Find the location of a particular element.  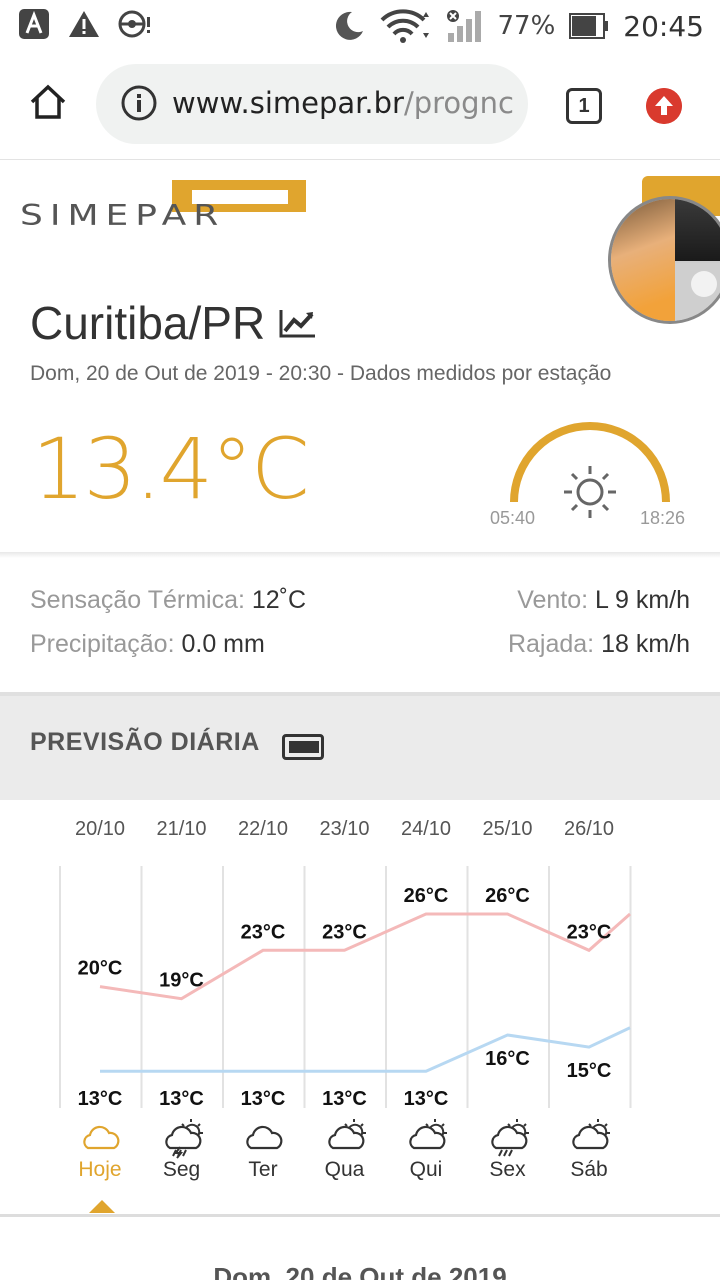

gust: Rajada: 18 km/h is located at coordinates (599, 644).